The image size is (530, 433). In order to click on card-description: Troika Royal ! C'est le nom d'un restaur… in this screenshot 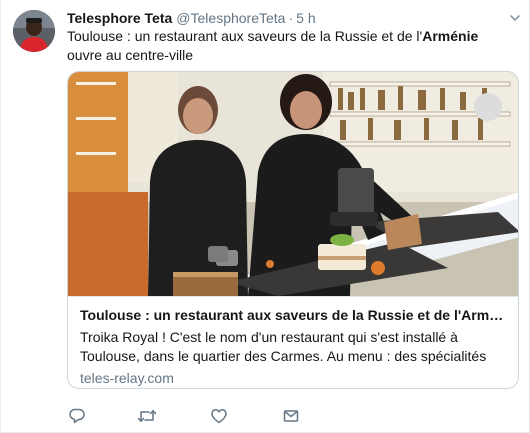, I will do `click(283, 346)`.